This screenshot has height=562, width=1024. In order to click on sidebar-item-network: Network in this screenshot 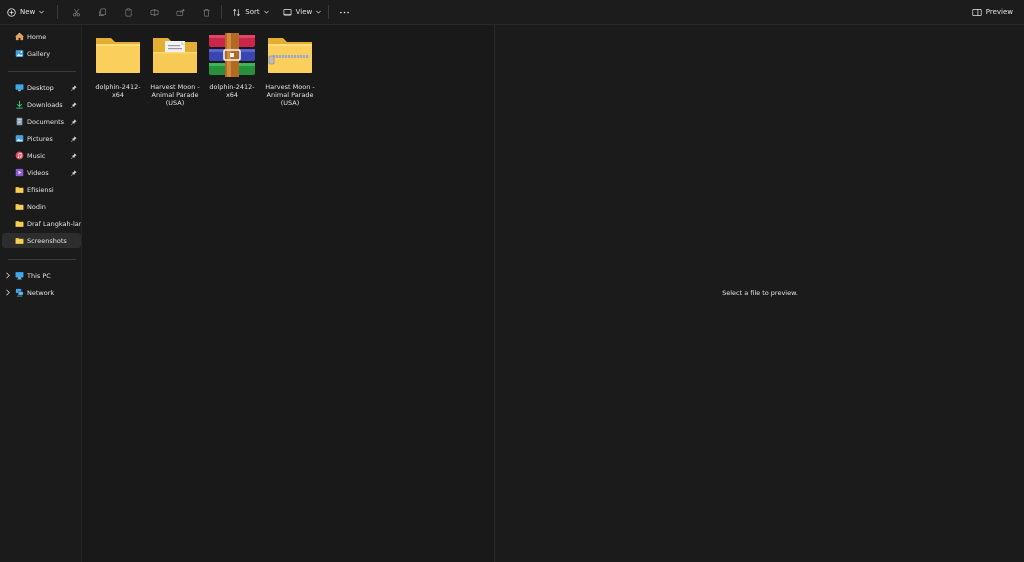, I will do `click(41, 292)`.